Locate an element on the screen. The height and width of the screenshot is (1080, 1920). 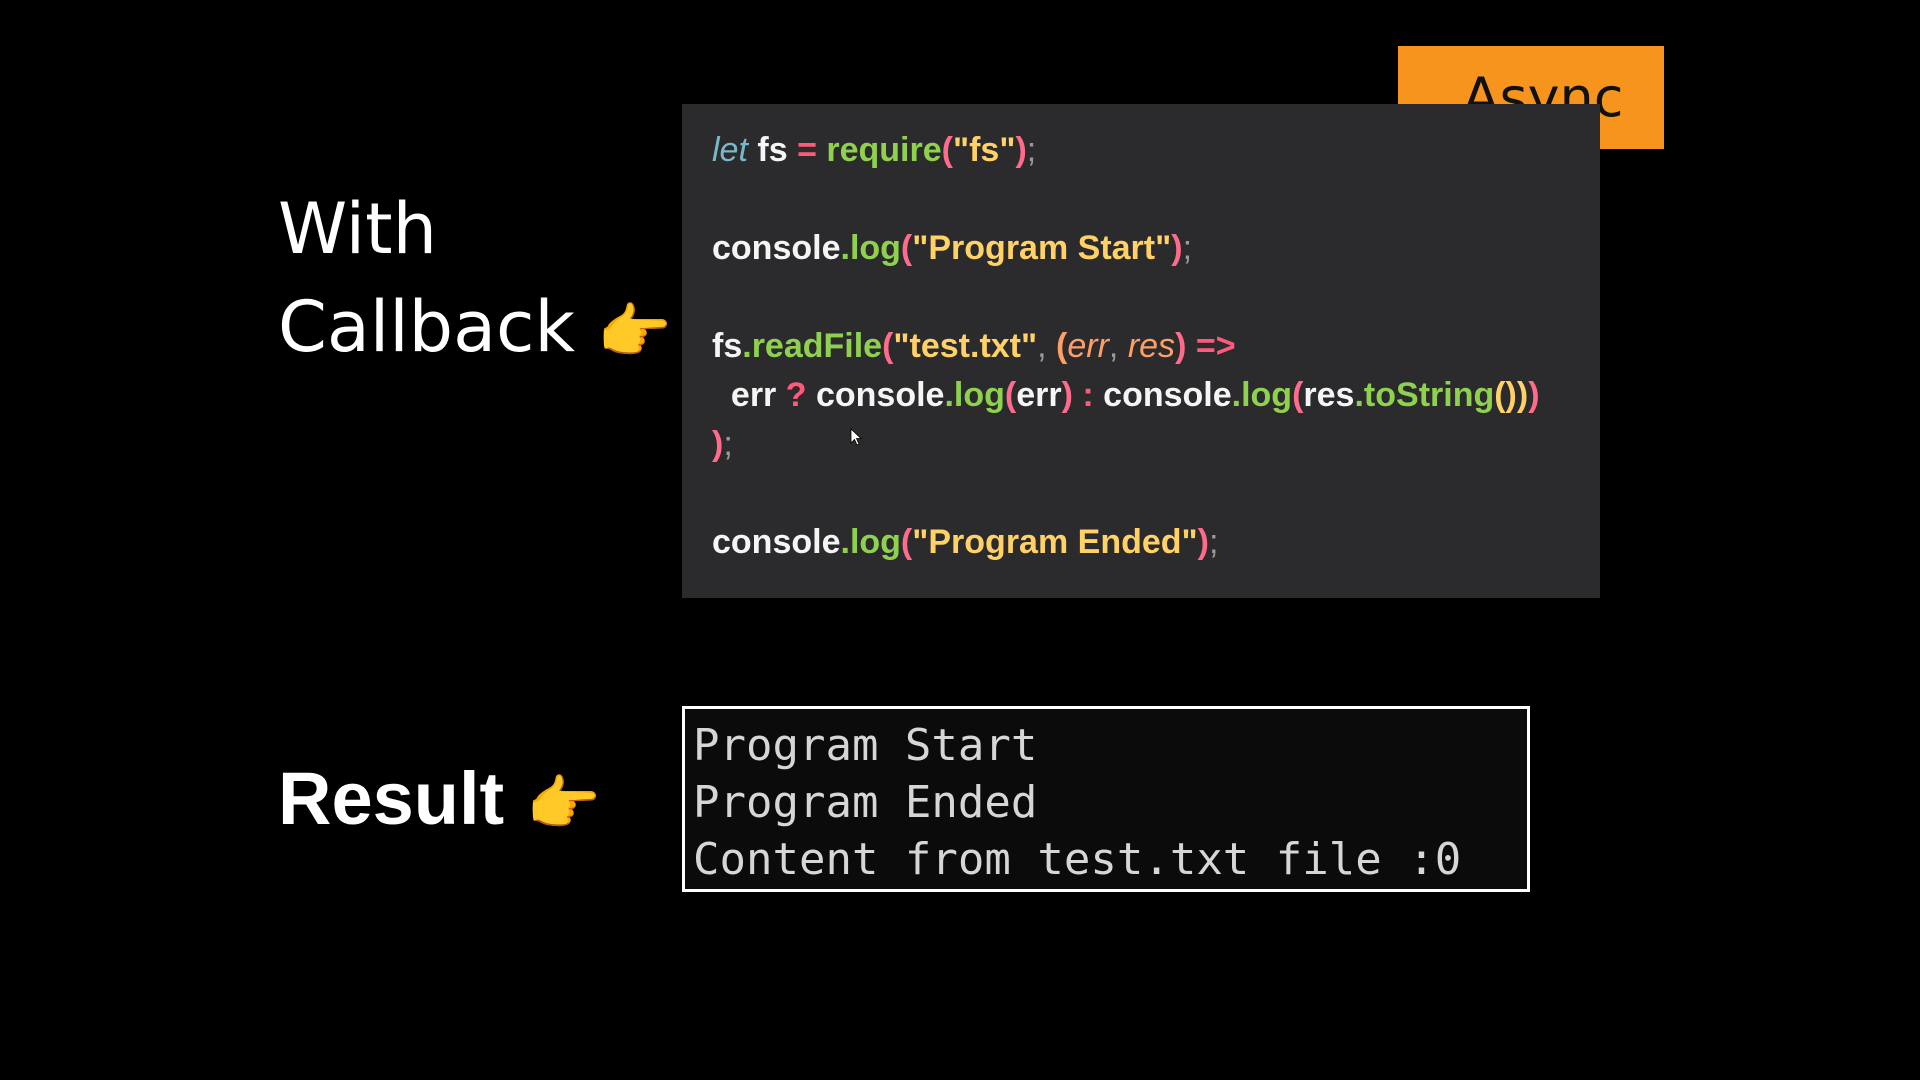
code-line-1: let fs = require("fs"); is located at coordinates (1156, 150).